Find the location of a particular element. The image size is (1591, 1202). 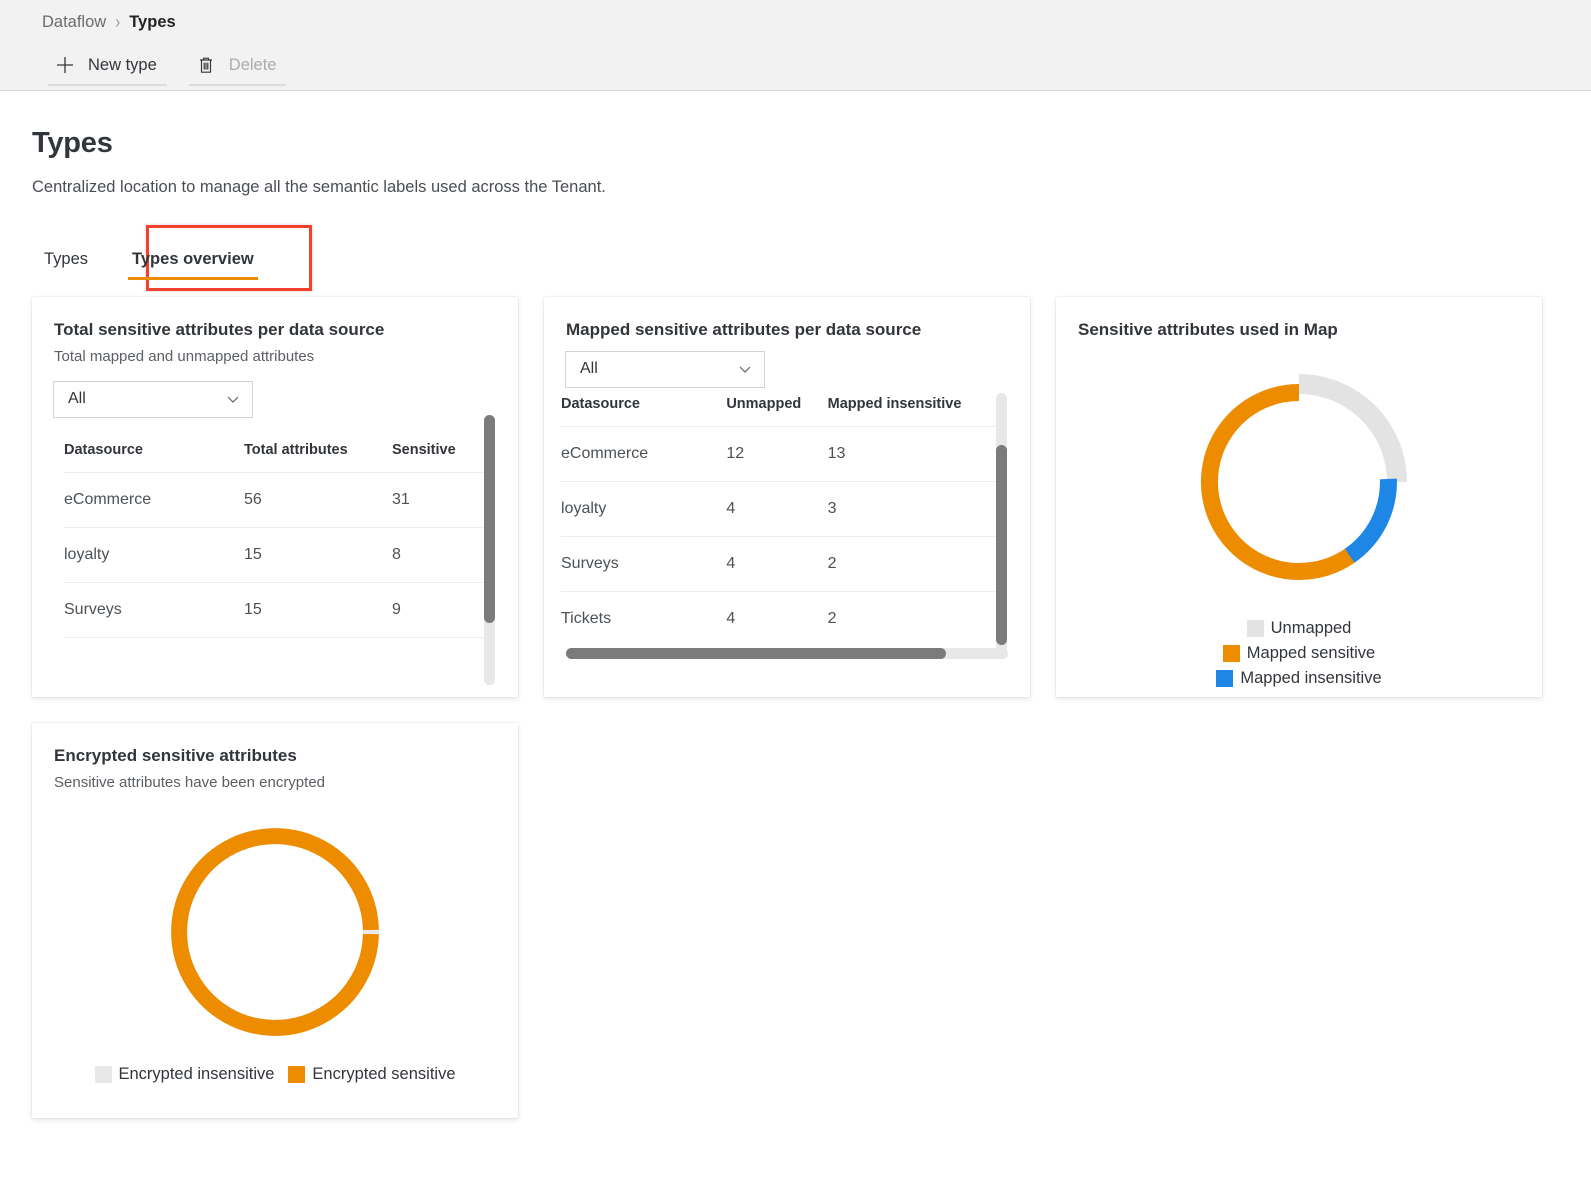

legend-item-mapped-sensitive: Mapped sensitive is located at coordinates (1299, 653).